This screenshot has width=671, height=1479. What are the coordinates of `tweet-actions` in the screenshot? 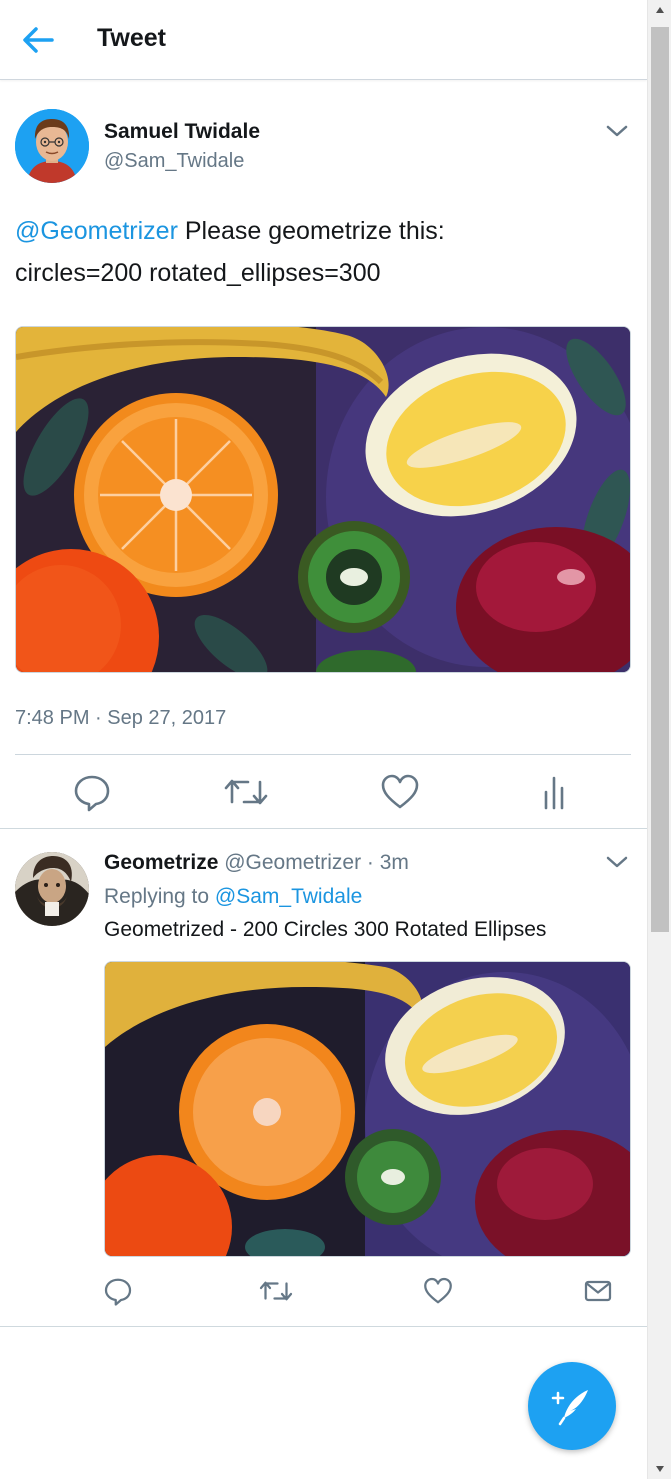 It's located at (323, 793).